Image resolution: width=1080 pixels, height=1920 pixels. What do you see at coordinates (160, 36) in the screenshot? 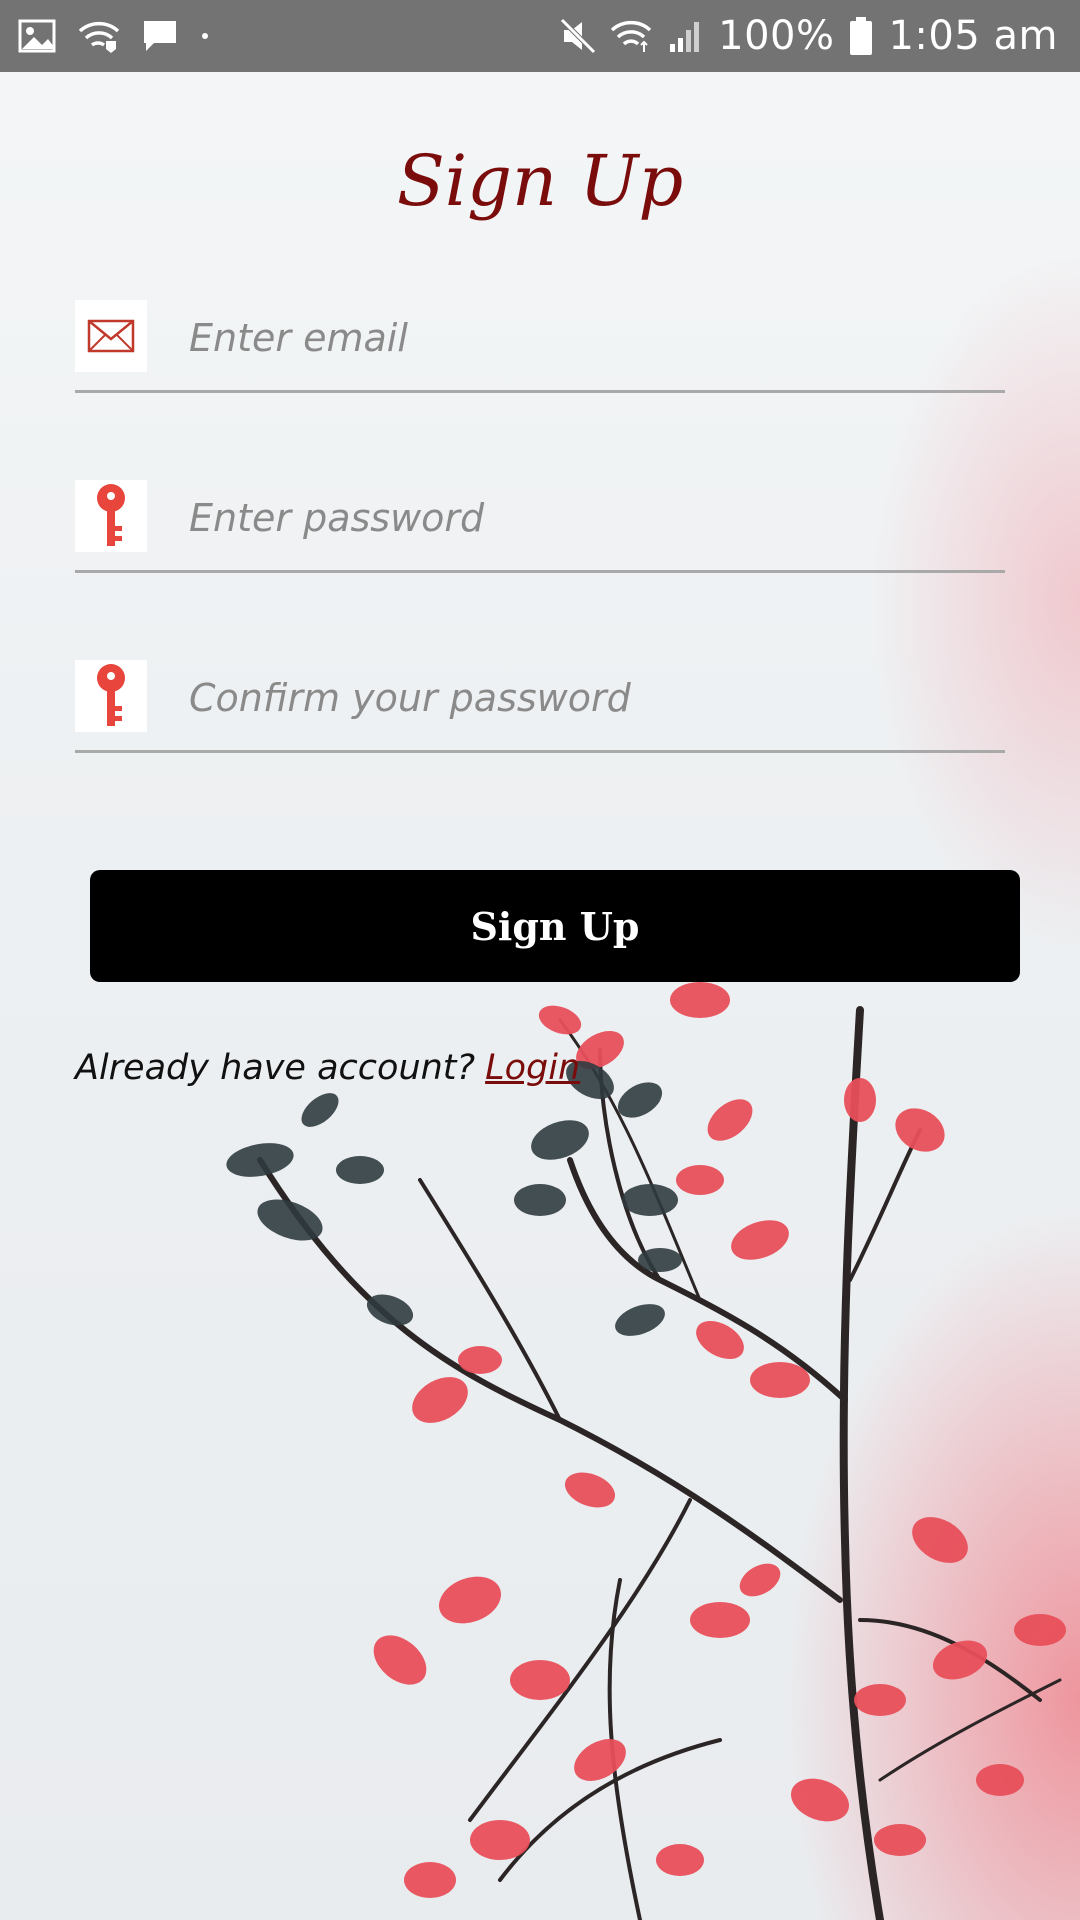
I see `message-icon` at bounding box center [160, 36].